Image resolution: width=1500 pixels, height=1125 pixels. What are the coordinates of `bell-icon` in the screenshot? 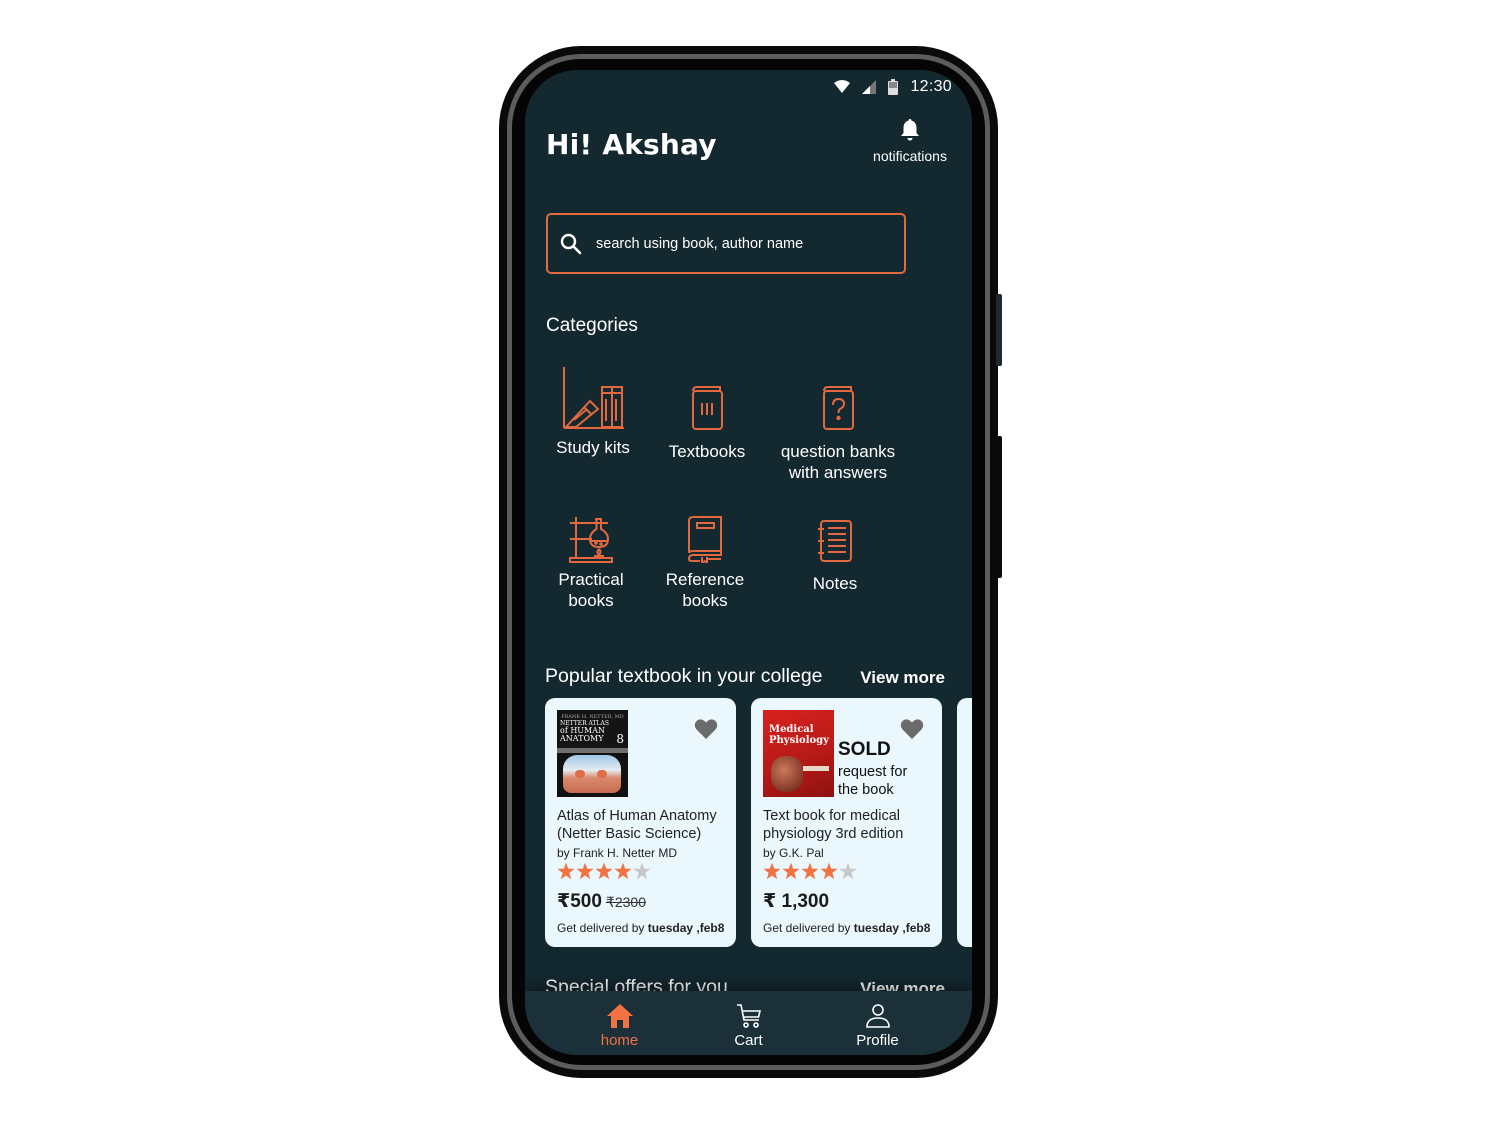 It's located at (910, 130).